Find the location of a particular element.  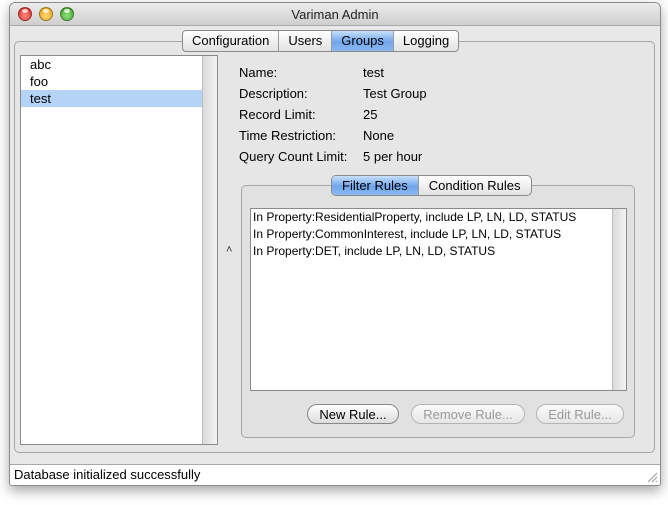

detail-value: 25 is located at coordinates (370, 114).